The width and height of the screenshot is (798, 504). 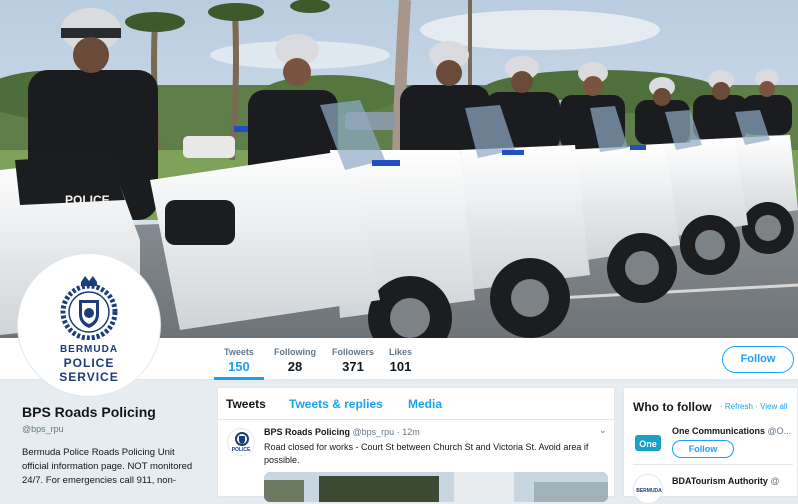 What do you see at coordinates (83, 212) in the screenshot?
I see `bike-bermuda-label: BERMUDA` at bounding box center [83, 212].